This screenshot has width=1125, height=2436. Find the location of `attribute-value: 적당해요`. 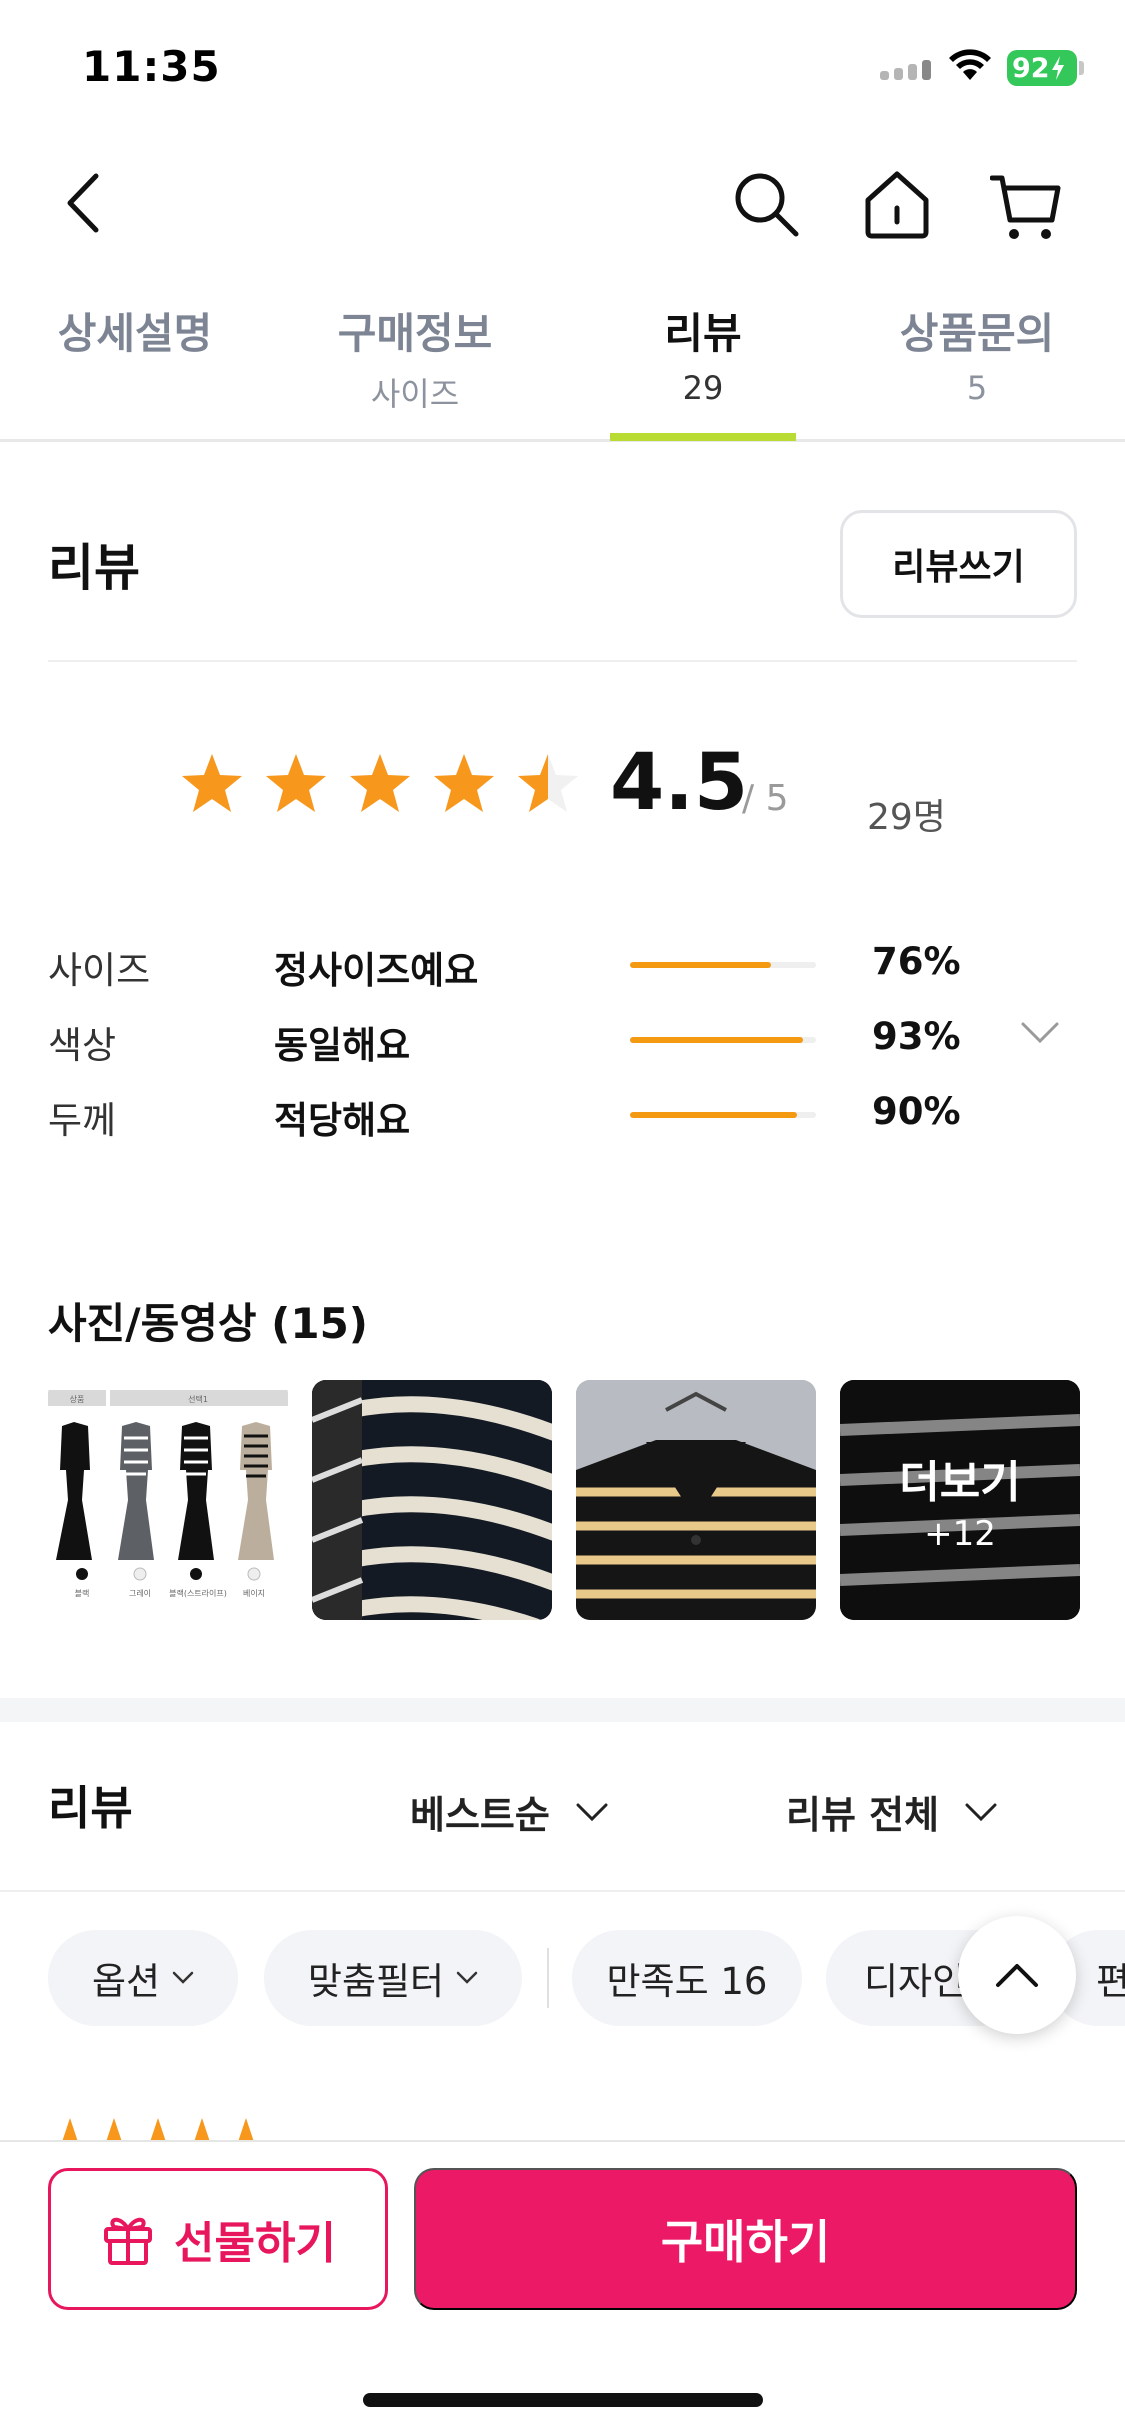

attribute-value: 적당해요 is located at coordinates (342, 1120).